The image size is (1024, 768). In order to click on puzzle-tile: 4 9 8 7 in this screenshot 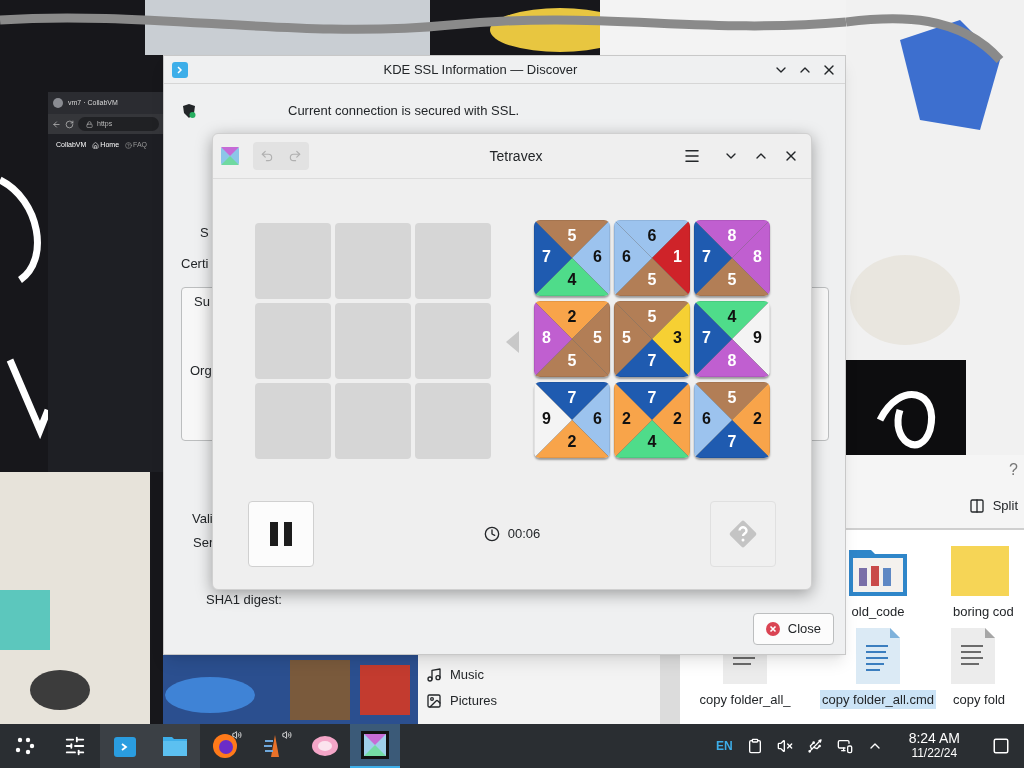, I will do `click(732, 339)`.